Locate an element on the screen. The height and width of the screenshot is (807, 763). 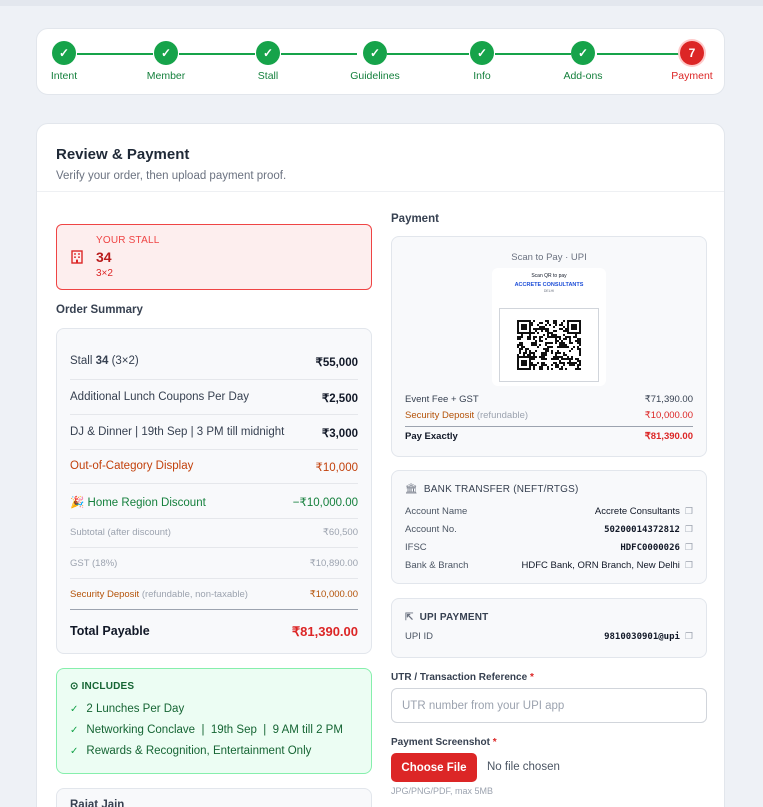
upi-payment-panel: ⇱ UPI PAYMENT UPI ID 9810030901@upi ❐ is located at coordinates (549, 628).